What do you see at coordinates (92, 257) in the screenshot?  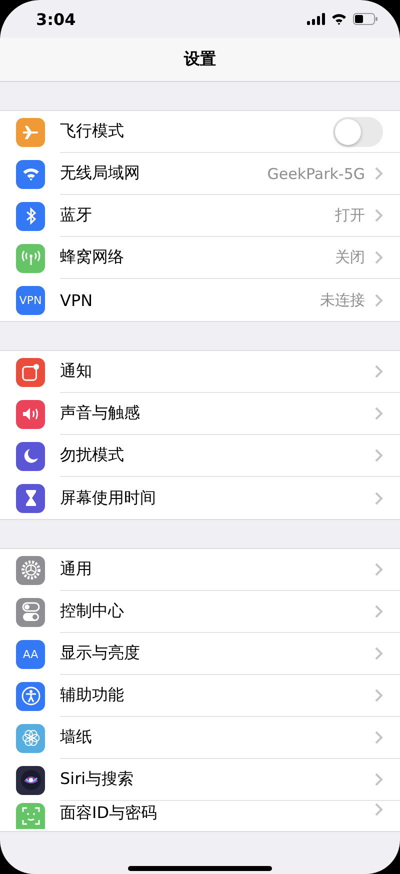 I see `row-label: 蜂窝网络` at bounding box center [92, 257].